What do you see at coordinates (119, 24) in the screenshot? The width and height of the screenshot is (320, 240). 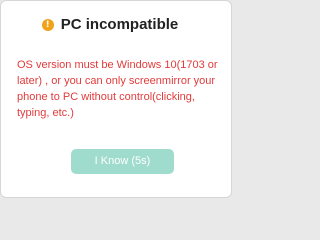 I see `dialog-title: PC incompatible` at bounding box center [119, 24].